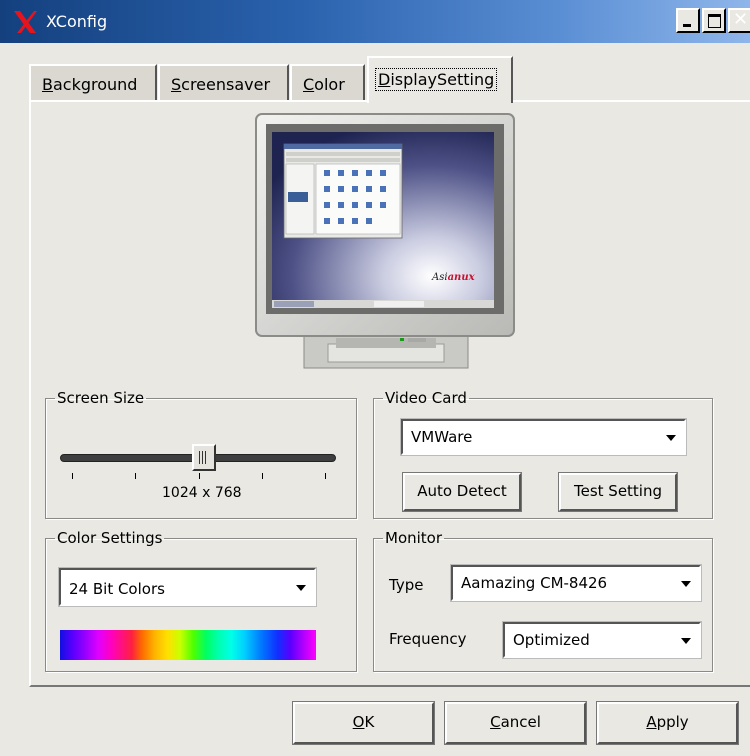 This screenshot has height=756, width=750. I want to click on close-icon: ✕, so click(741, 19).